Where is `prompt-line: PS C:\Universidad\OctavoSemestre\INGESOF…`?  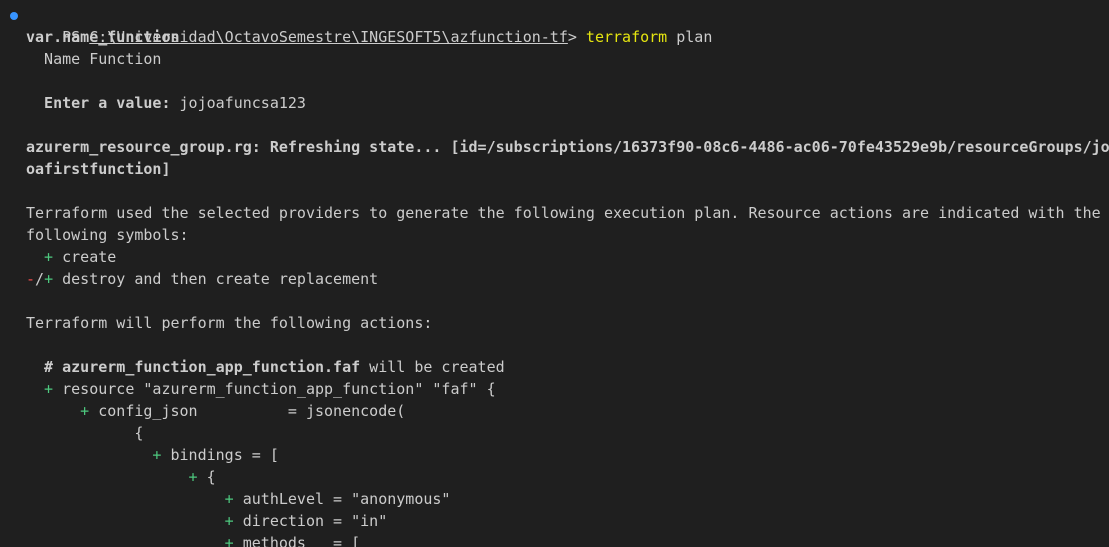
prompt-line: PS C:\Universidad\OctavoSemestre\INGESOF… is located at coordinates (554, 25).